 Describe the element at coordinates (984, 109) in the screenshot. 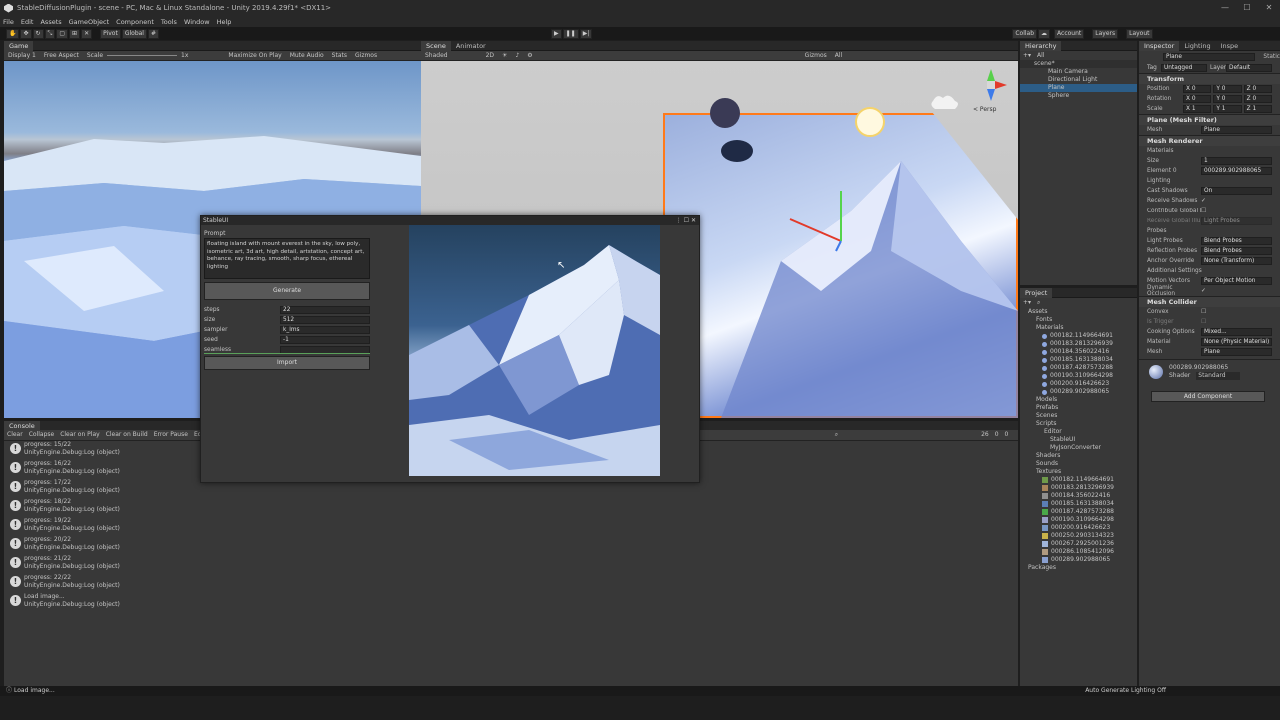

I see `persp-label: < Persp` at that location.